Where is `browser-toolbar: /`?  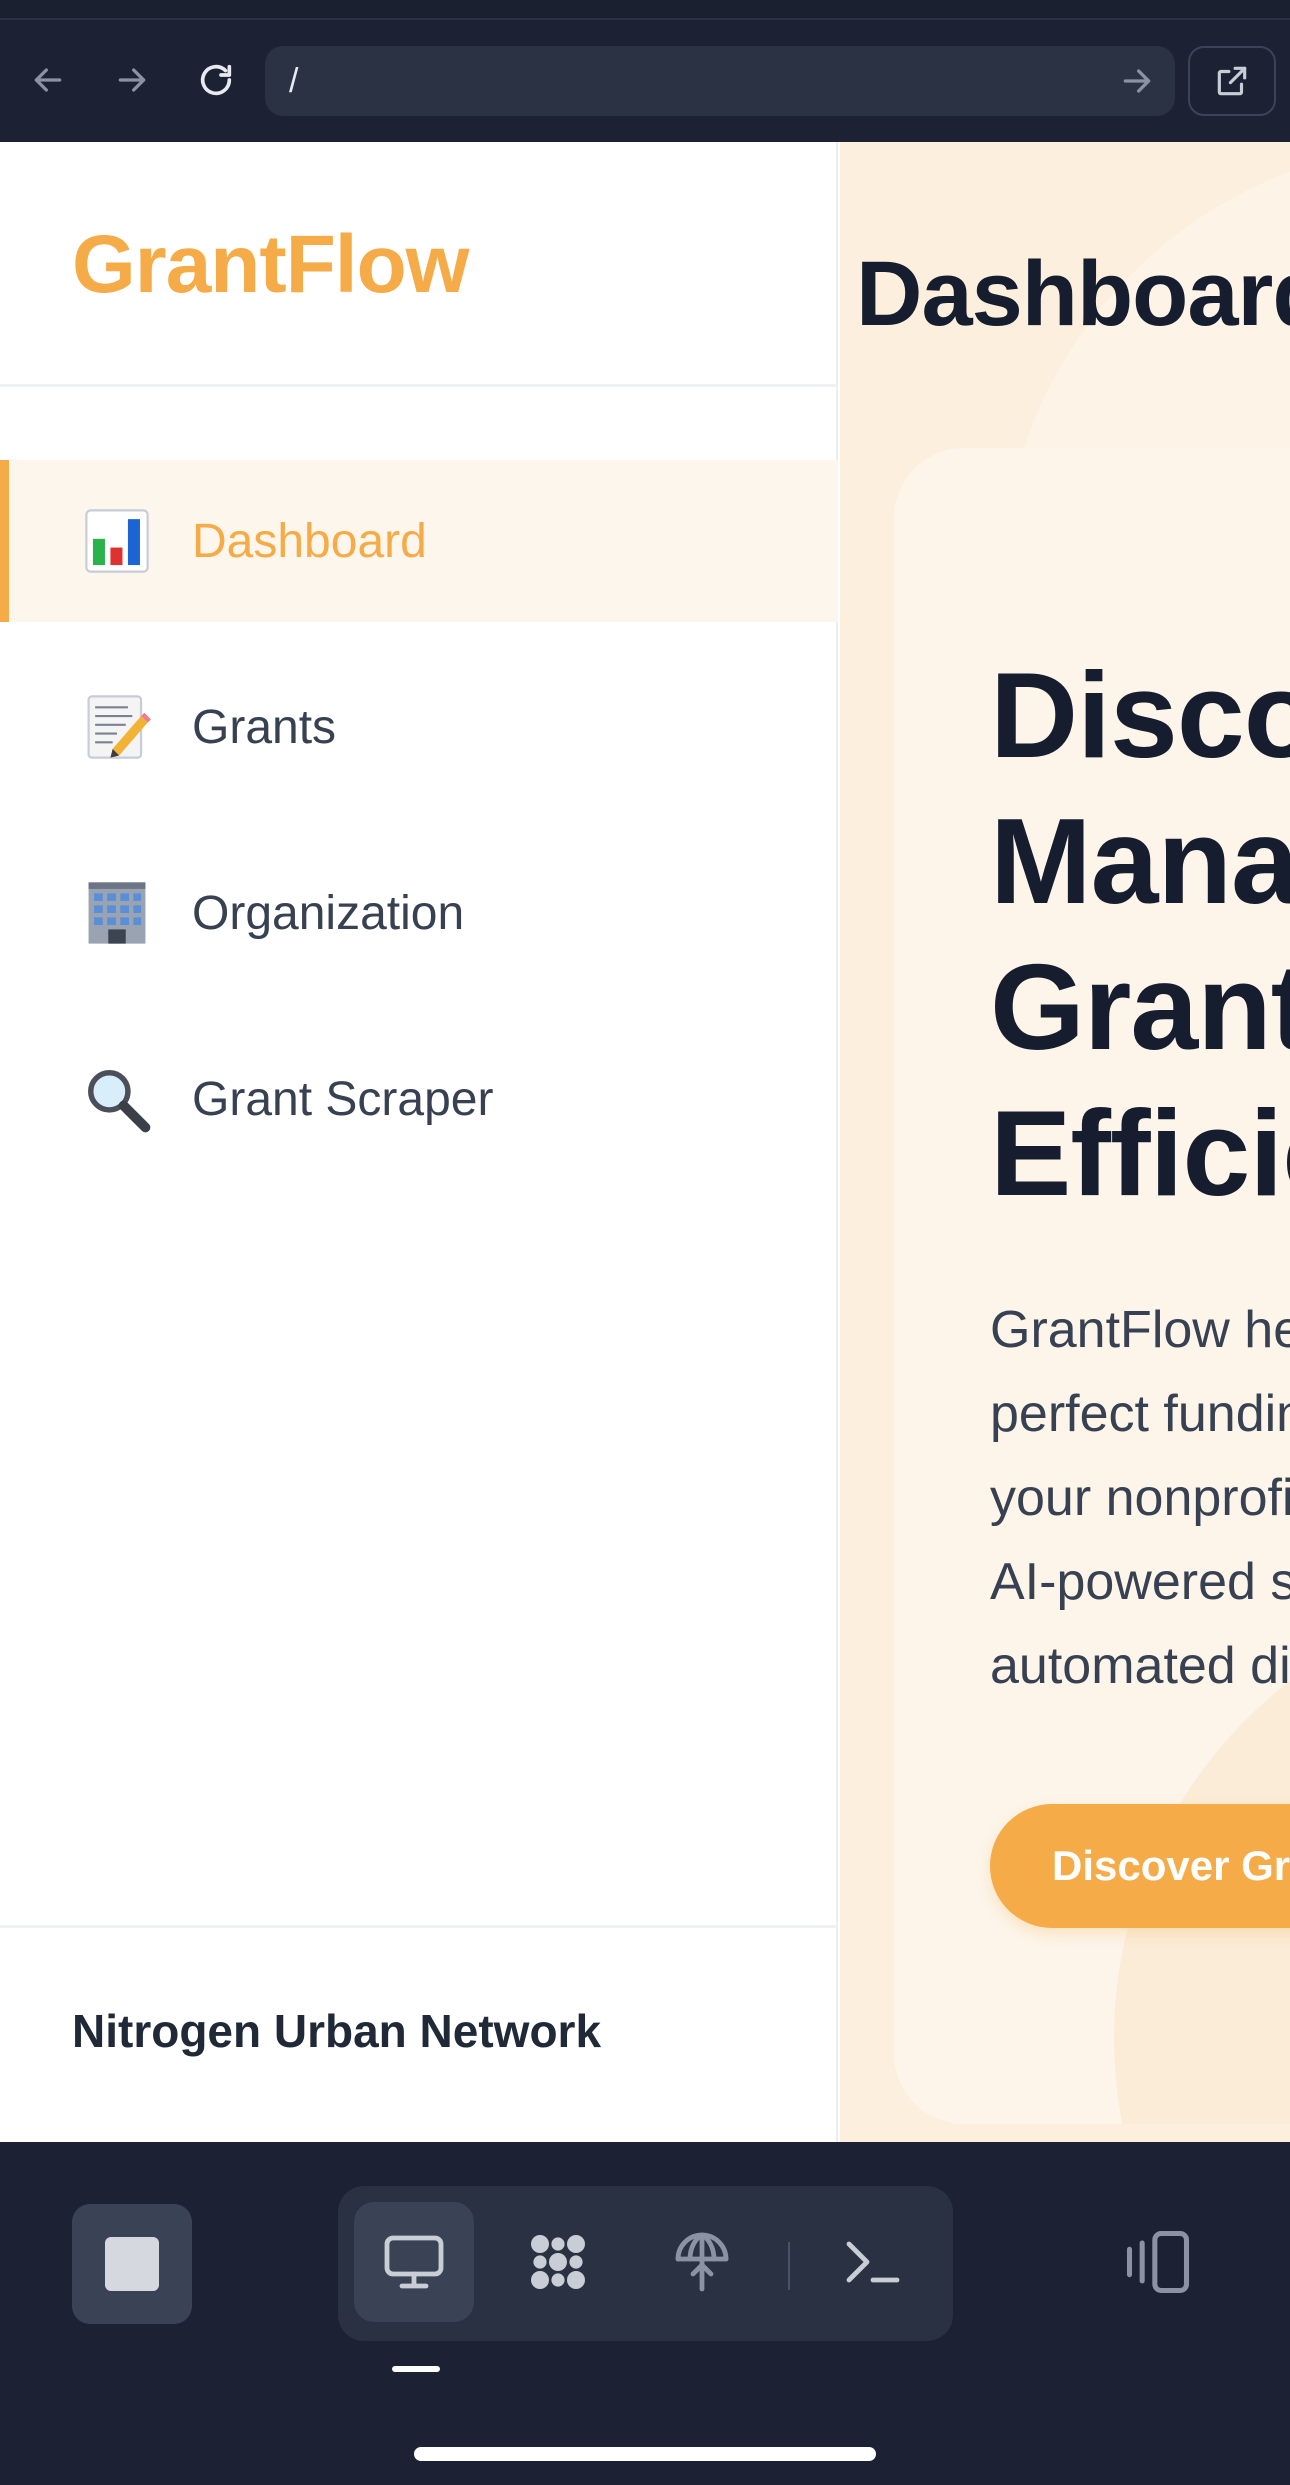 browser-toolbar: / is located at coordinates (645, 81).